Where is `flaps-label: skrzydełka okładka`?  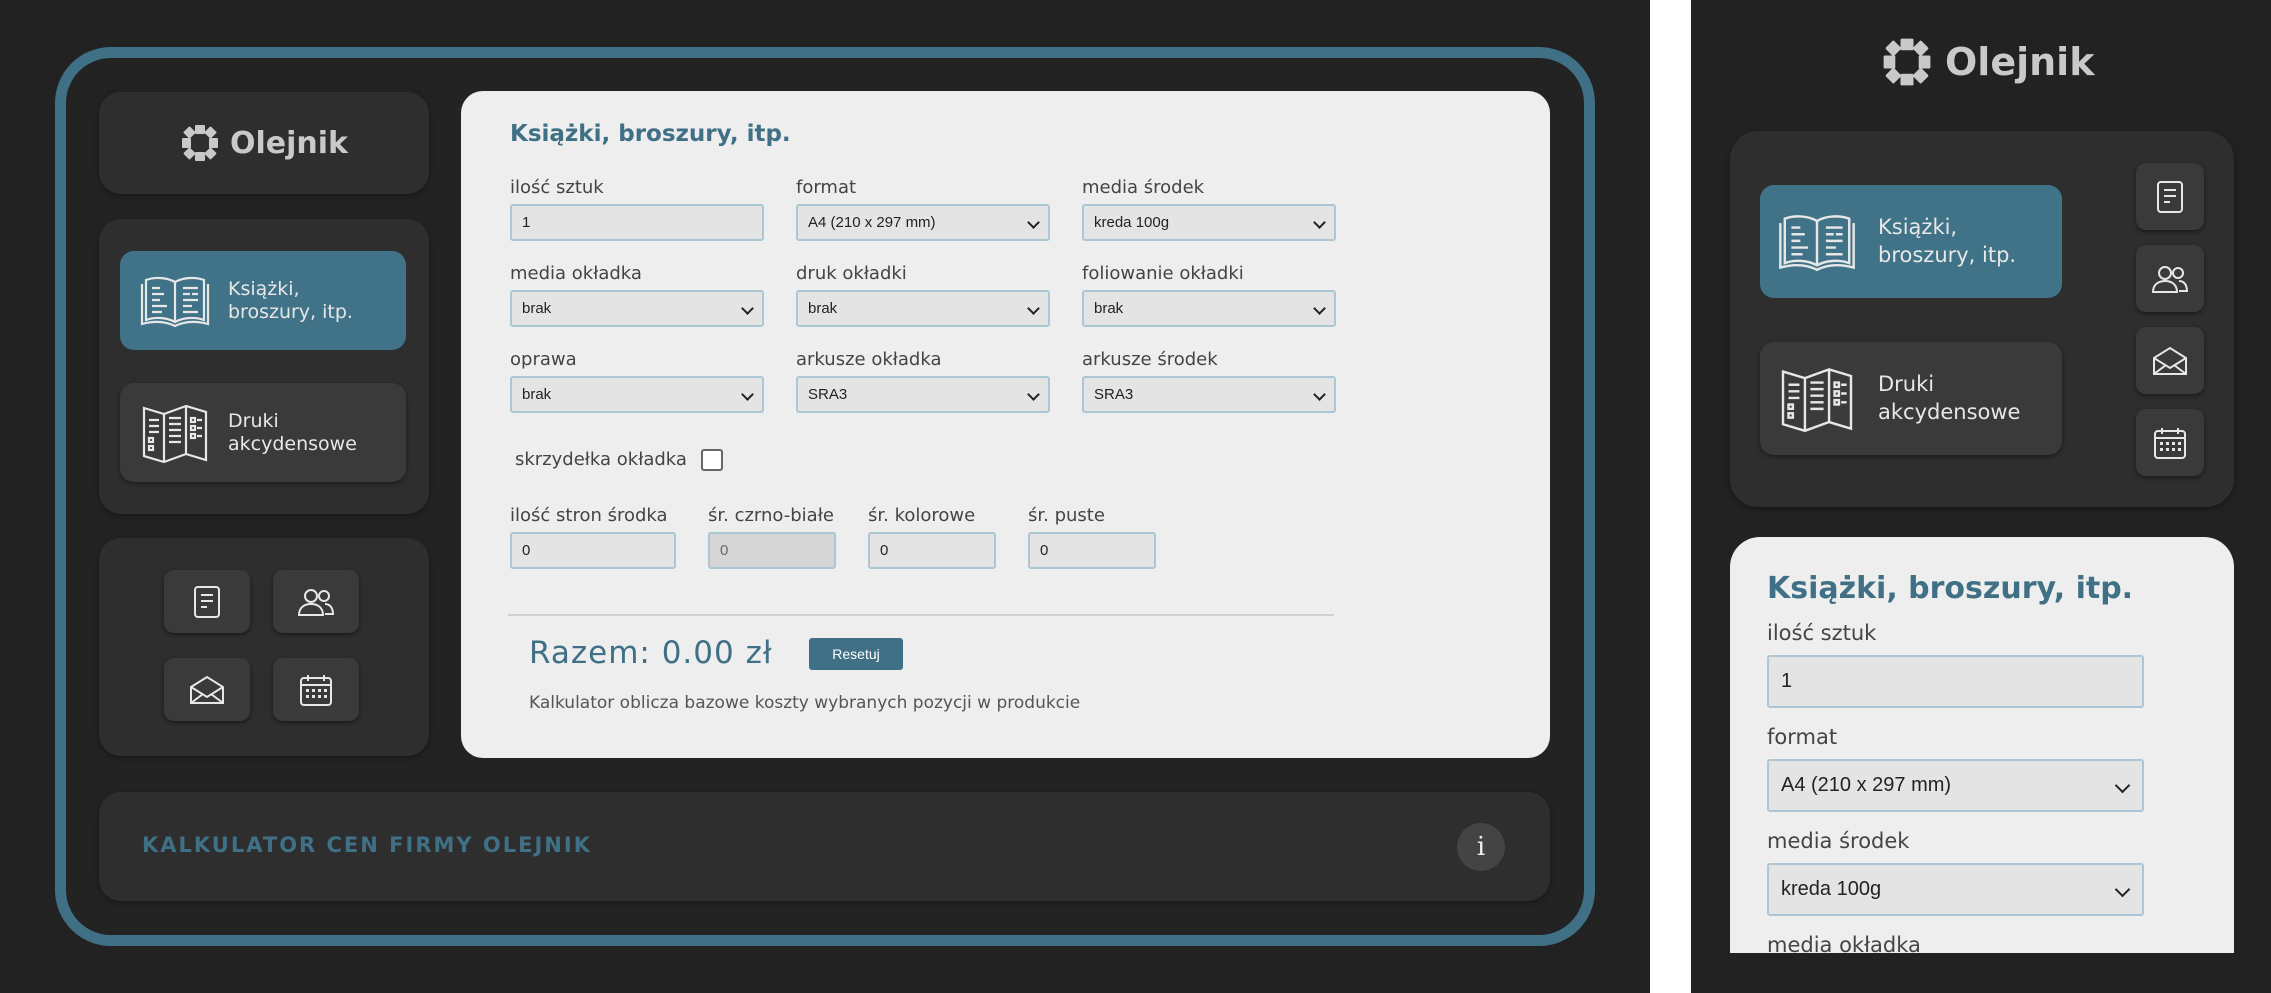
flaps-label: skrzydełka okładka is located at coordinates (601, 459).